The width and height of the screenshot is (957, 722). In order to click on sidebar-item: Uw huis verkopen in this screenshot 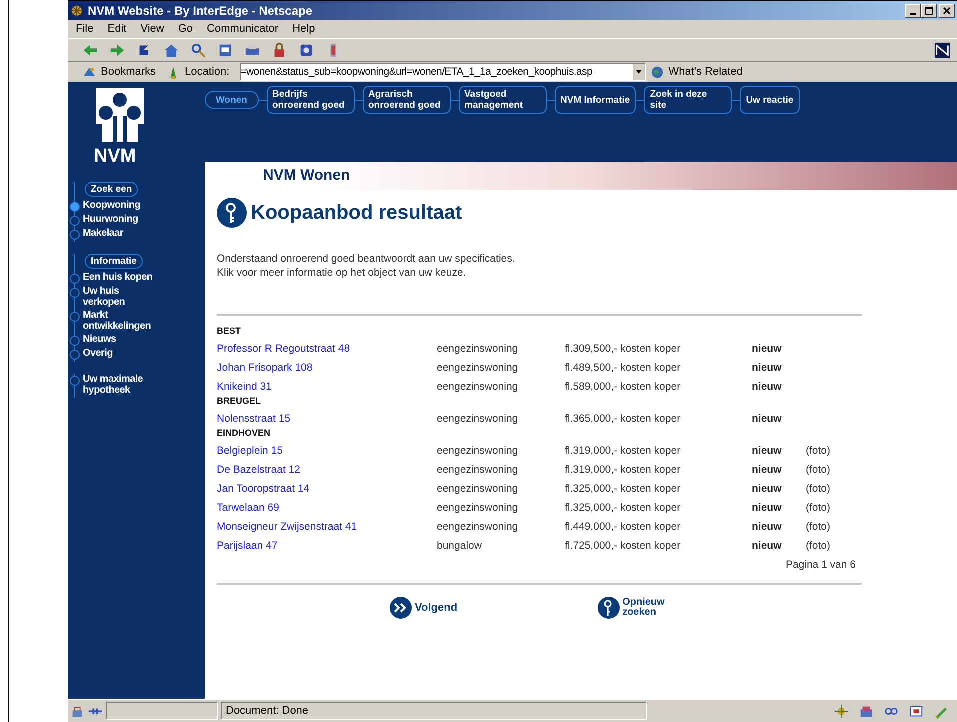, I will do `click(119, 297)`.